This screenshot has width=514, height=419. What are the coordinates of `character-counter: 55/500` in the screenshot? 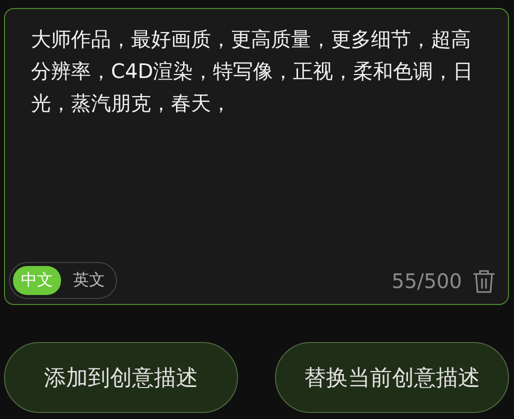 It's located at (427, 280).